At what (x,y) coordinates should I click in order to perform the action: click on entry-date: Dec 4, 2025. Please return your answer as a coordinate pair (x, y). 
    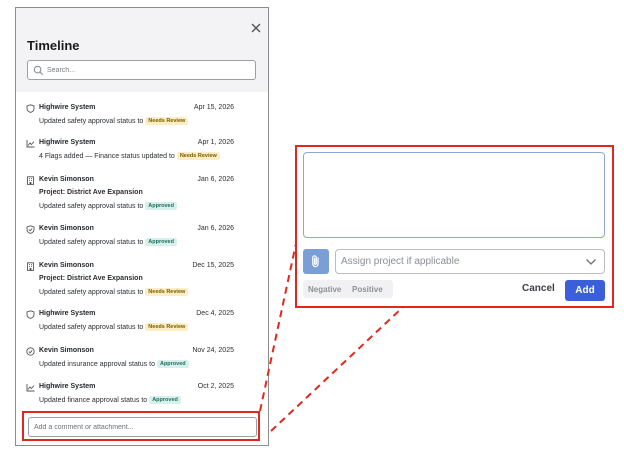
    Looking at the image, I should click on (215, 313).